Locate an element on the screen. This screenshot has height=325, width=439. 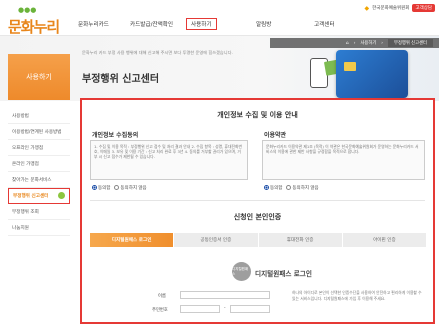
digital-onepass-logo: 디지털원패스 is located at coordinates (241, 271).